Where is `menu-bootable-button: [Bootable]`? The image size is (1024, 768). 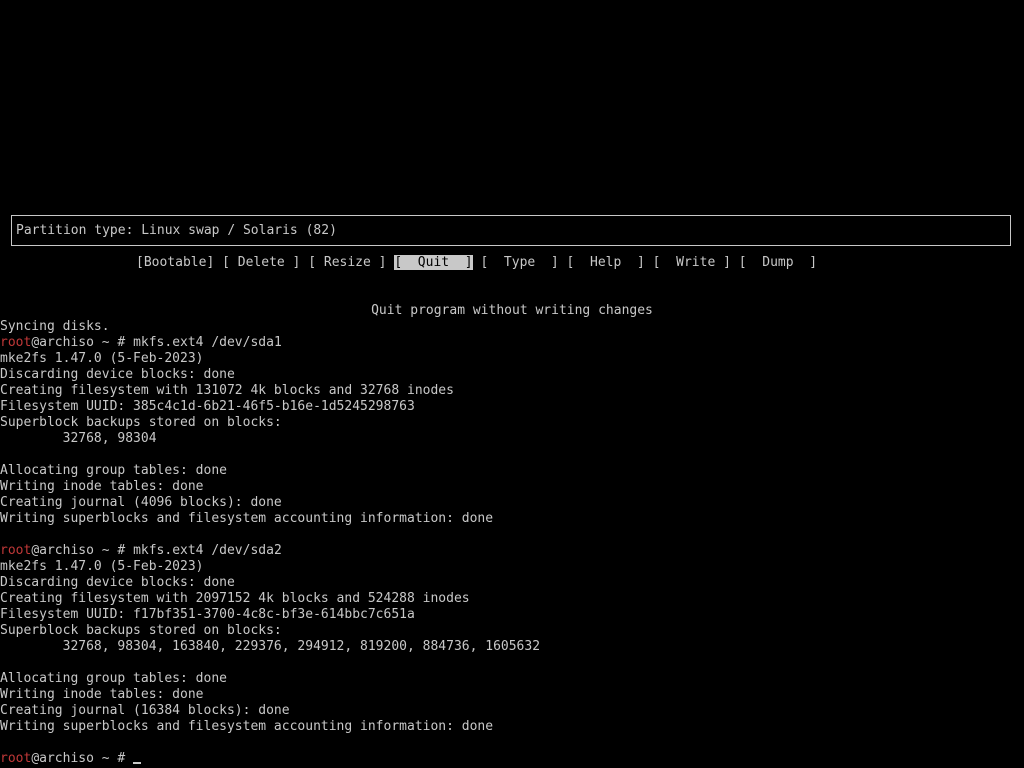 menu-bootable-button: [Bootable] is located at coordinates (175, 262).